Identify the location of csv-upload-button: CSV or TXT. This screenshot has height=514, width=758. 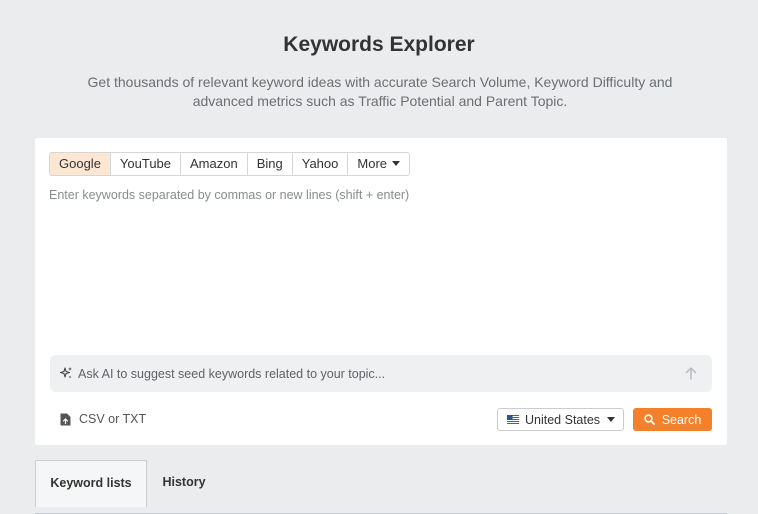
(103, 419).